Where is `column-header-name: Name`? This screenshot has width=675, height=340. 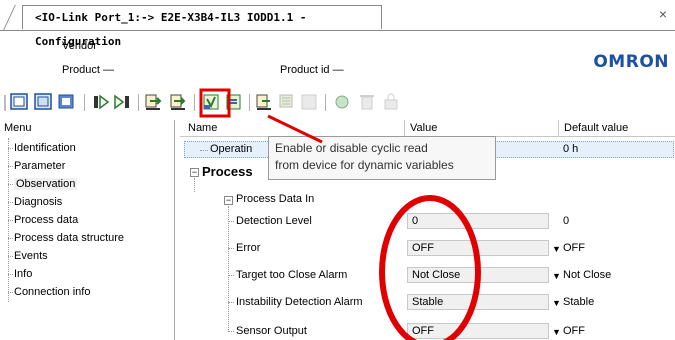 column-header-name: Name is located at coordinates (202, 128).